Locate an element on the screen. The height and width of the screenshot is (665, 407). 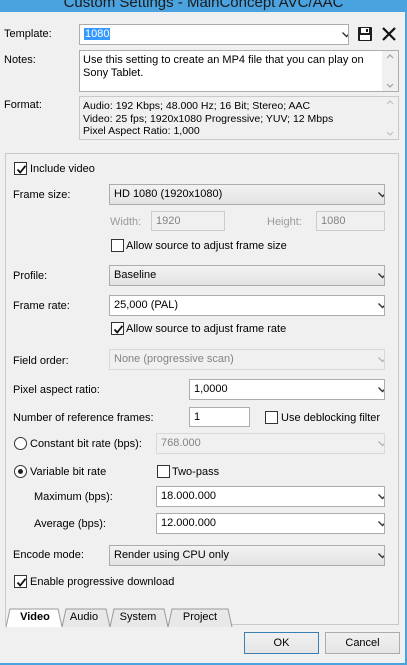
tab-project: Project is located at coordinates (200, 617).